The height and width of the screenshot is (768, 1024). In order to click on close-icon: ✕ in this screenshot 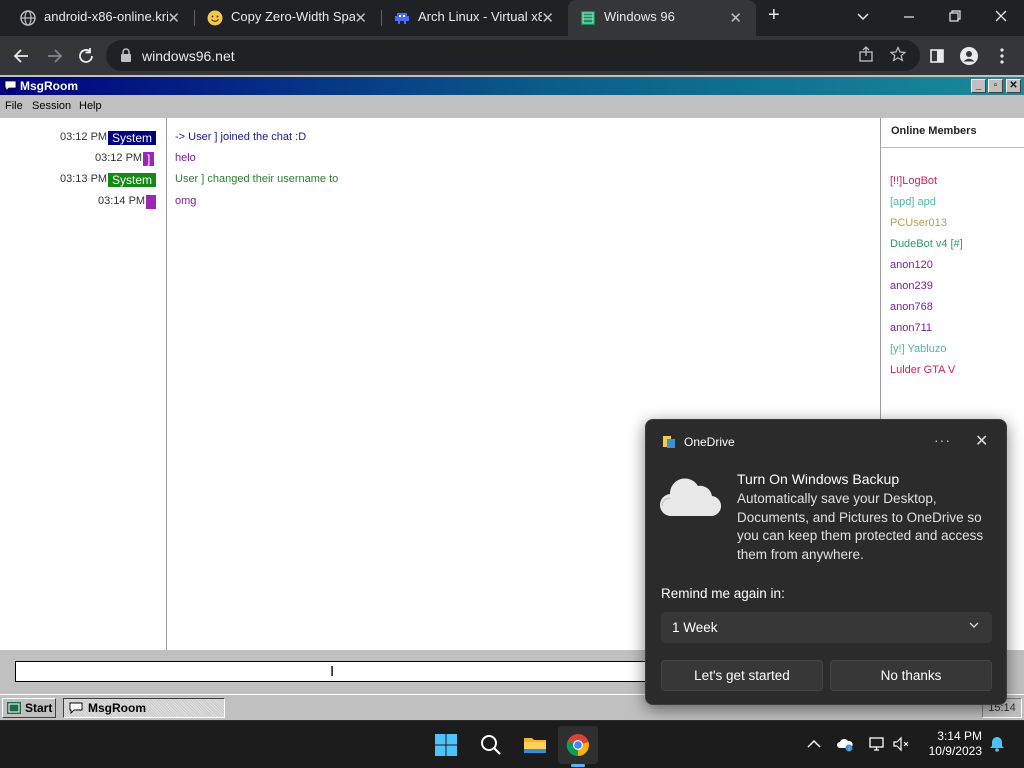, I will do `click(981, 441)`.